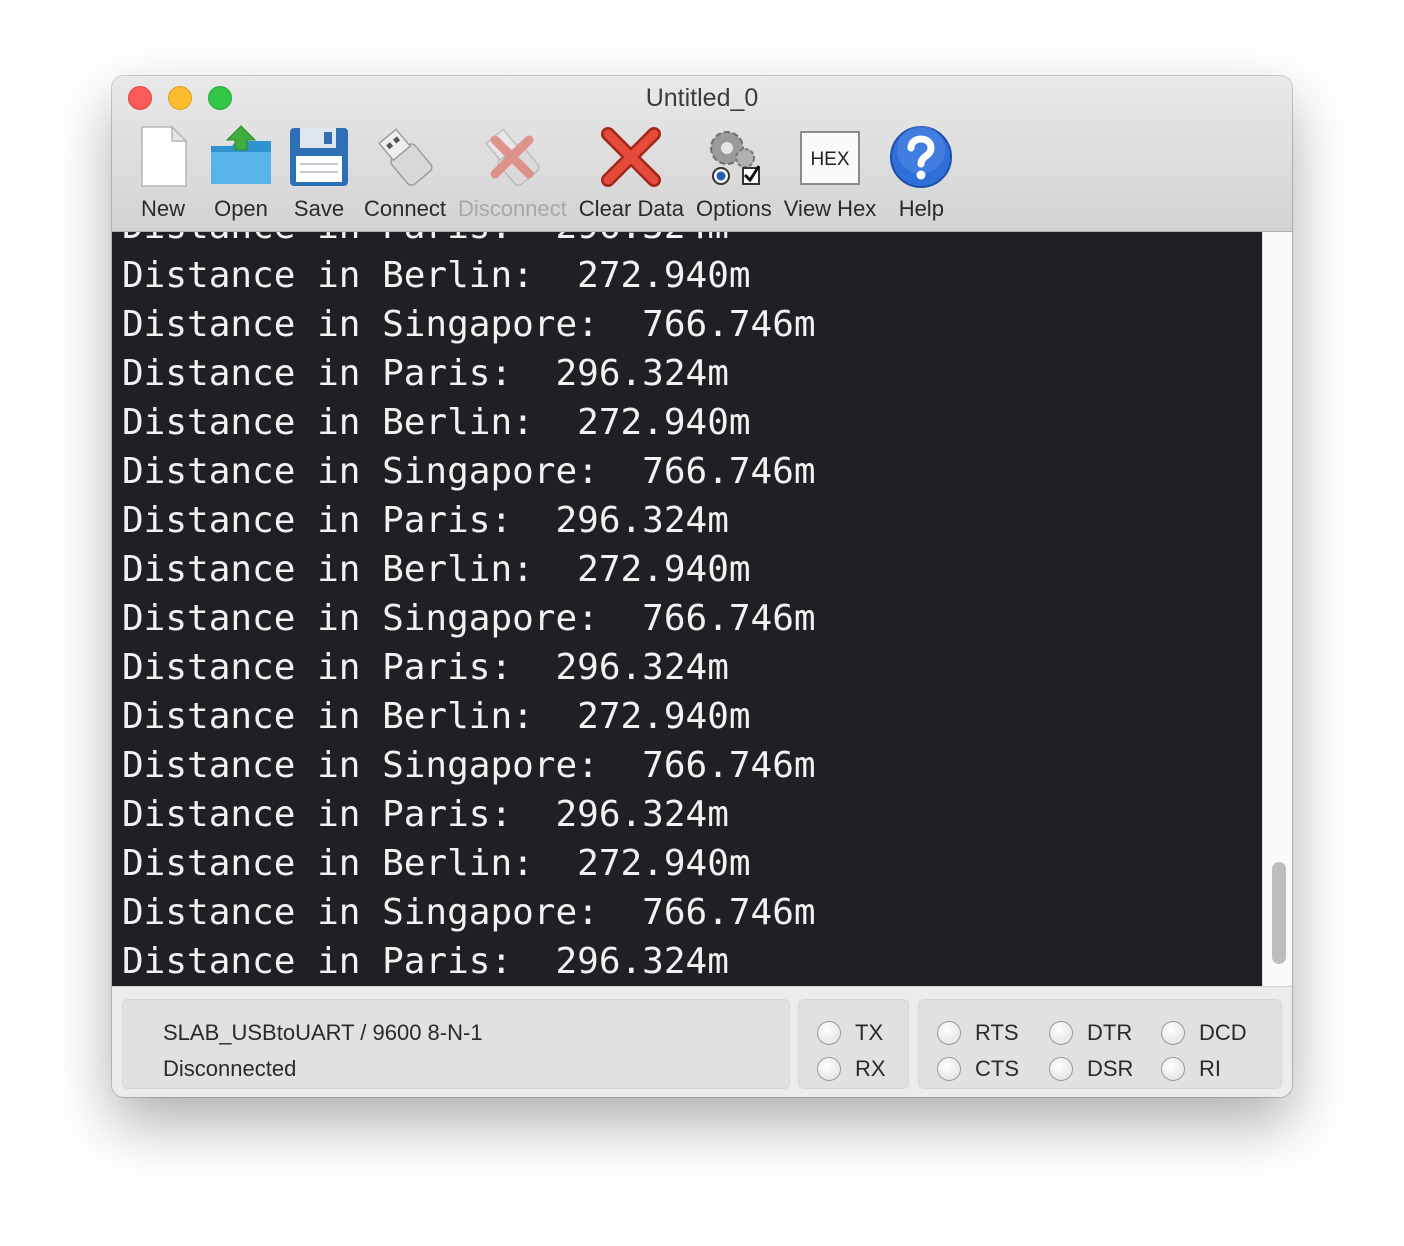 This screenshot has width=1404, height=1246. What do you see at coordinates (733, 208) in the screenshot?
I see `options-label: Options` at bounding box center [733, 208].